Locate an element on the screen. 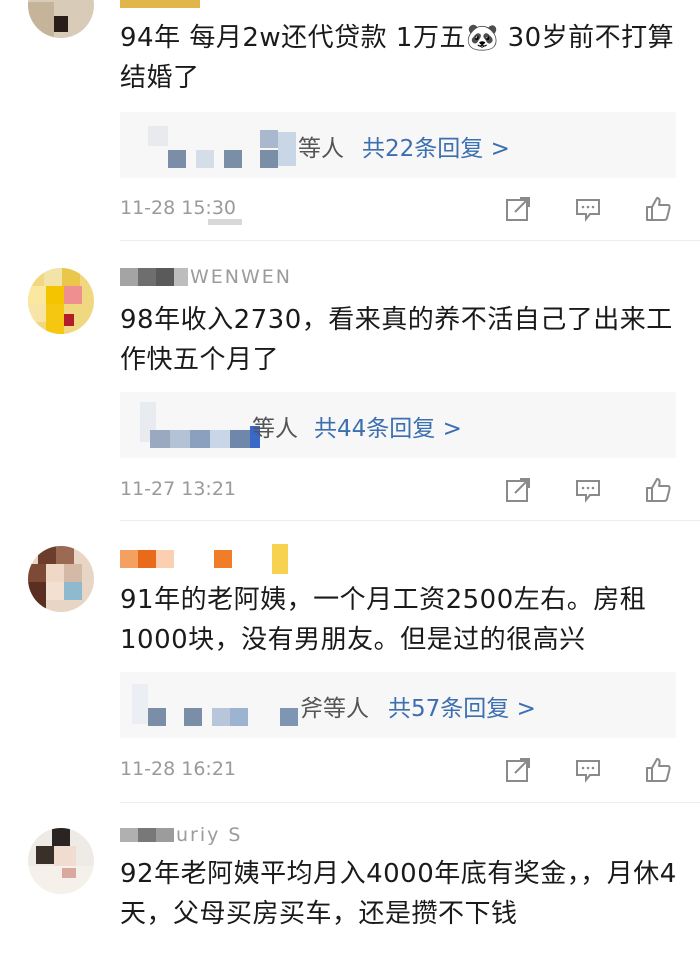 The height and width of the screenshot is (959, 700). username: WENWEN is located at coordinates (206, 277).